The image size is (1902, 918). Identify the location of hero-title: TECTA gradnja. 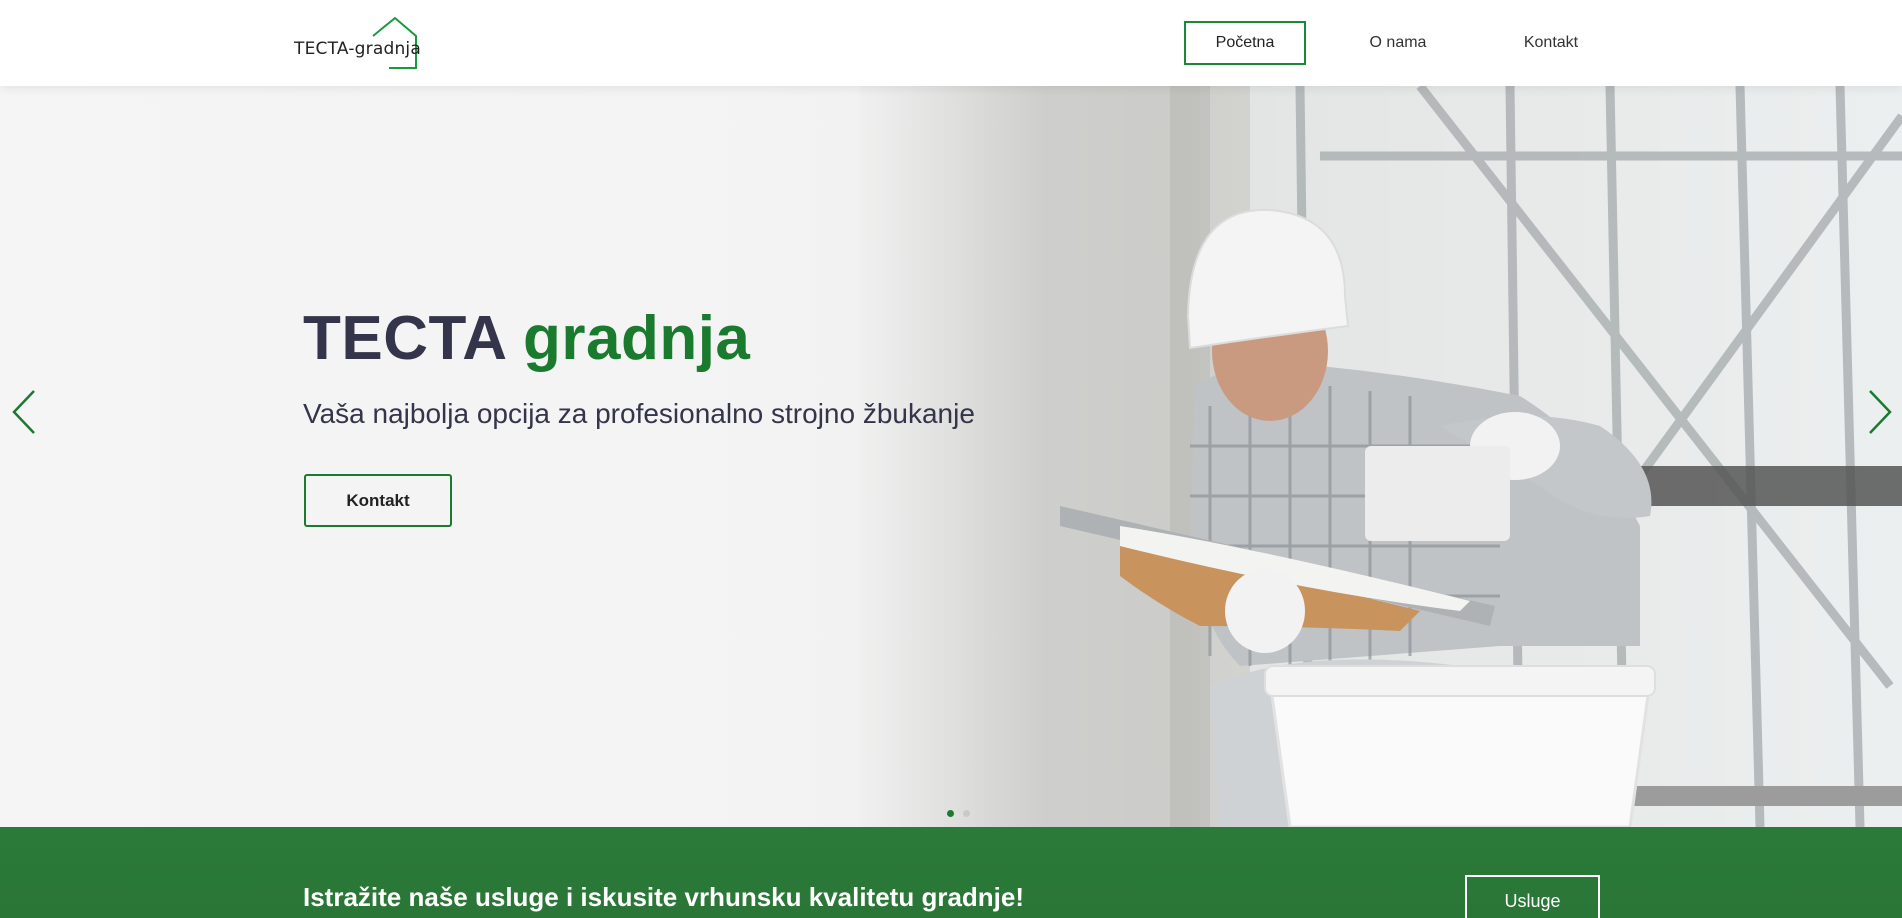
(526, 338).